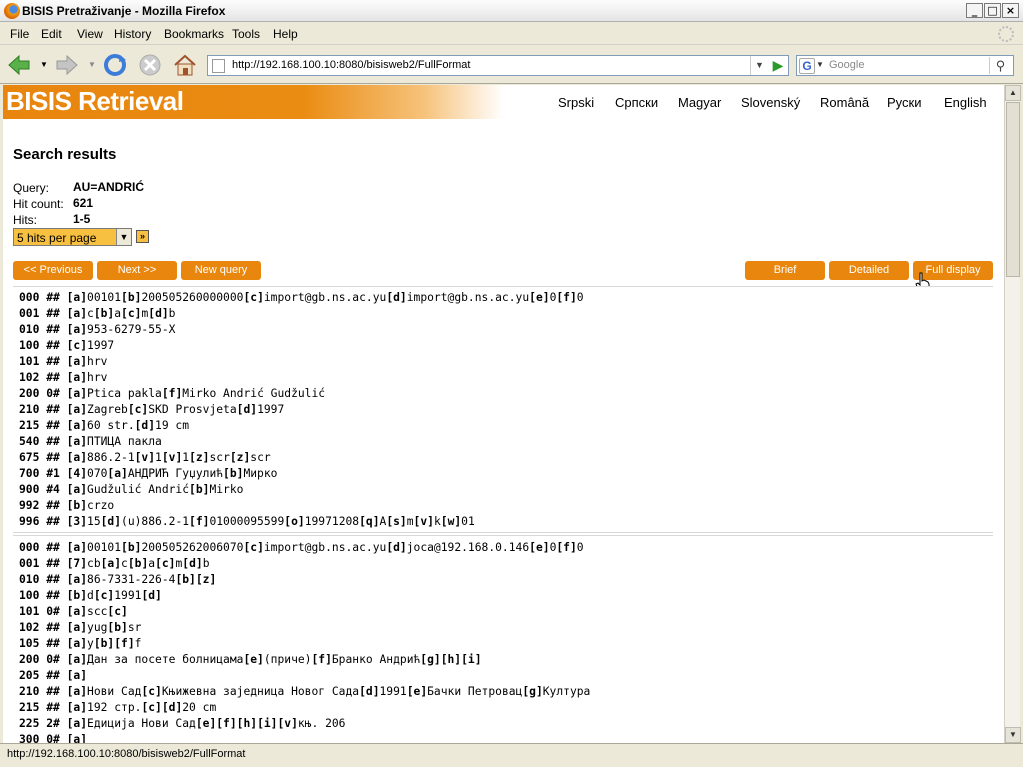 This screenshot has height=767, width=1023. I want to click on record-field: 100 ## [c]1997, so click(67, 345).